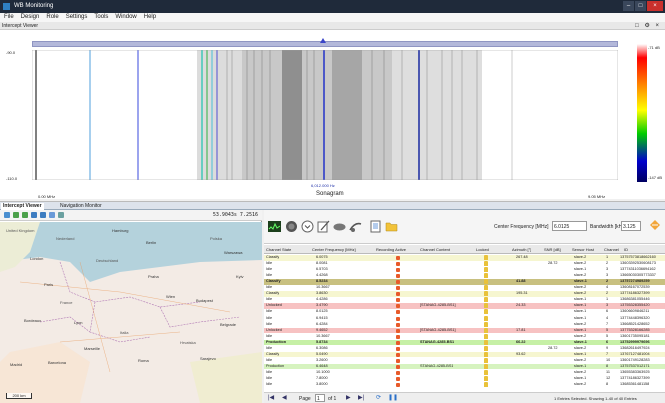 This screenshot has height=403, width=665. What do you see at coordinates (464, 360) in the screenshot?
I see `table-row: Idle 3.2600 slave-2 10 13601749128283` at bounding box center [464, 360].